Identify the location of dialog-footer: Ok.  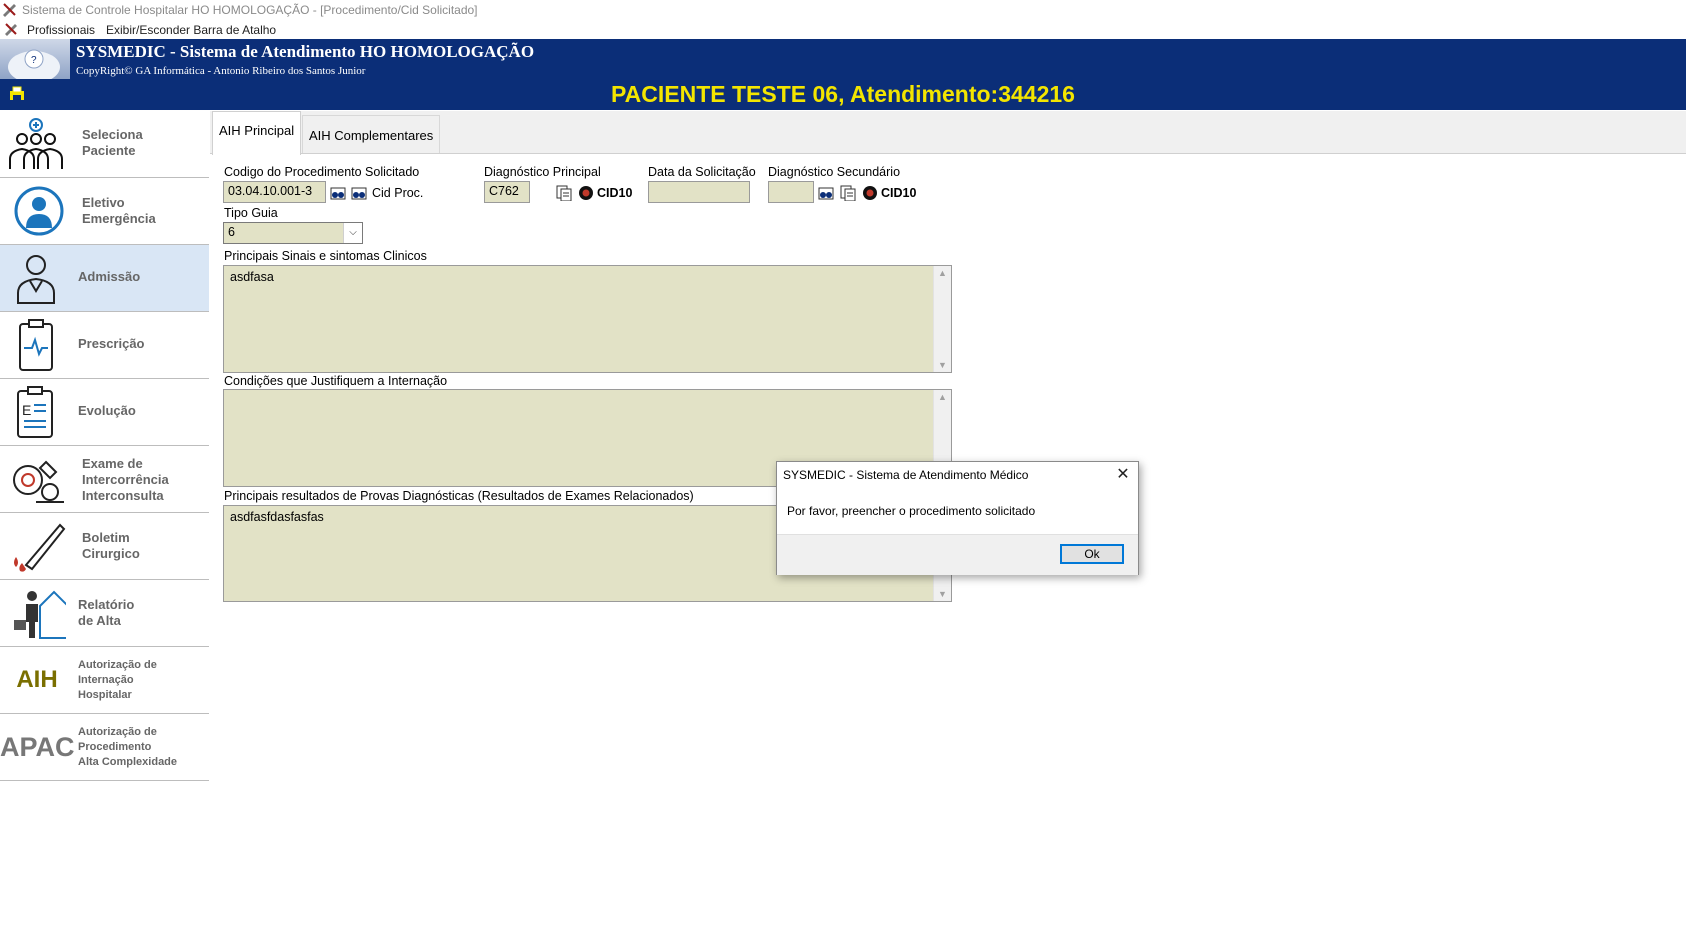
(957, 554).